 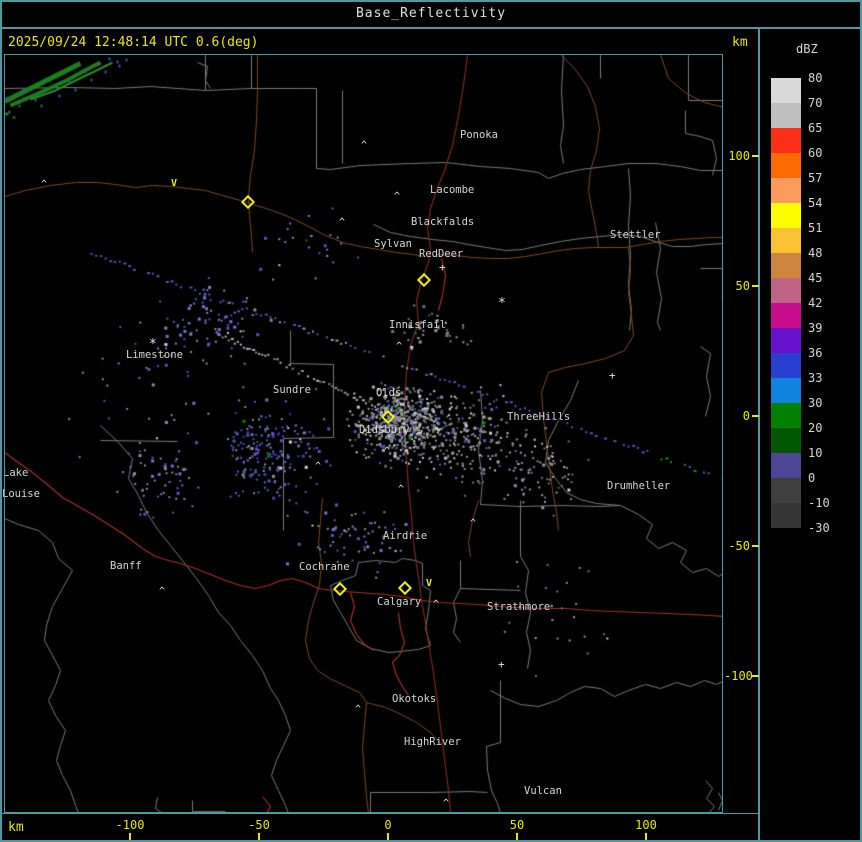 I want to click on colorbar-tick-label: 48, so click(x=815, y=253).